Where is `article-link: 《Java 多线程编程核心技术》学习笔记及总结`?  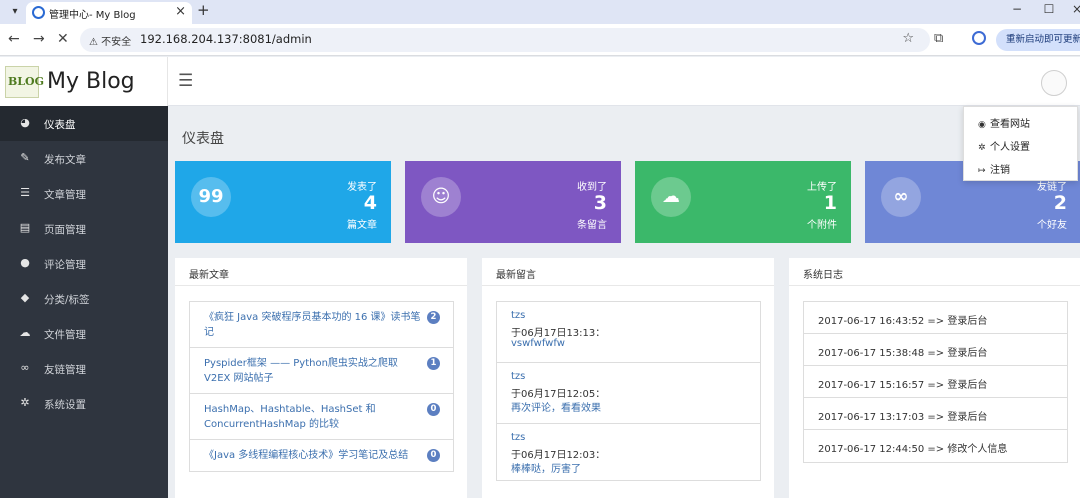
article-link: 《Java 多线程编程核心技术》学习笔记及总结 is located at coordinates (315, 455).